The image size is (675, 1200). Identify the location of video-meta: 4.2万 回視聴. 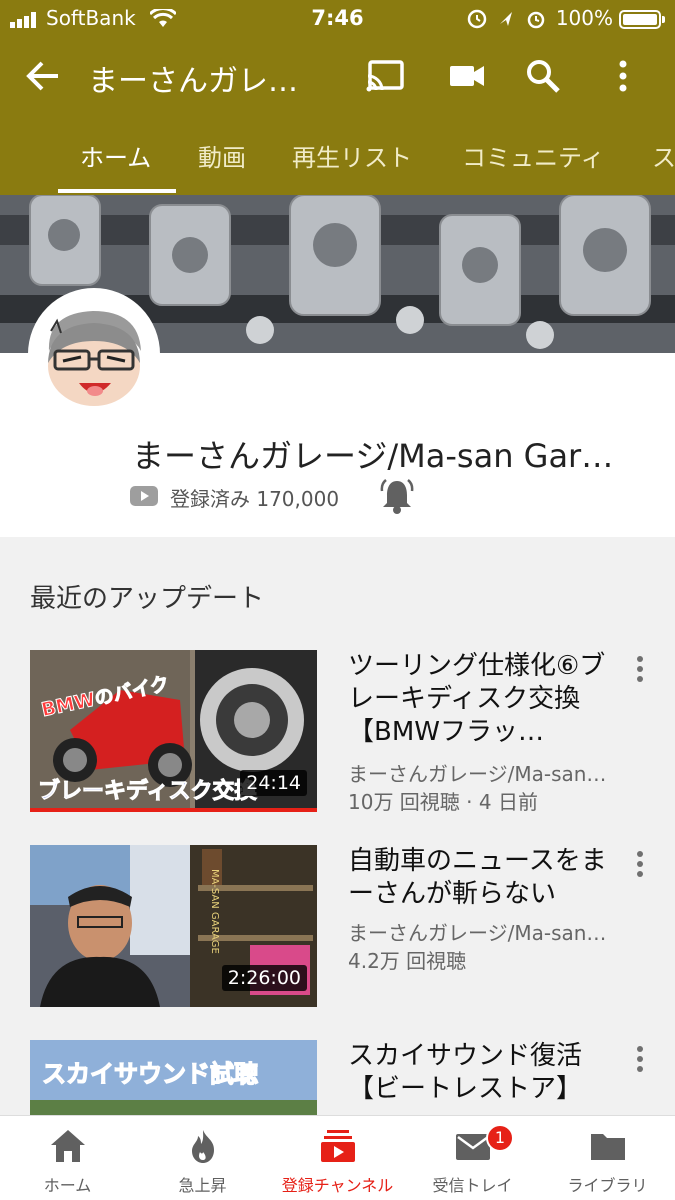
(407, 961).